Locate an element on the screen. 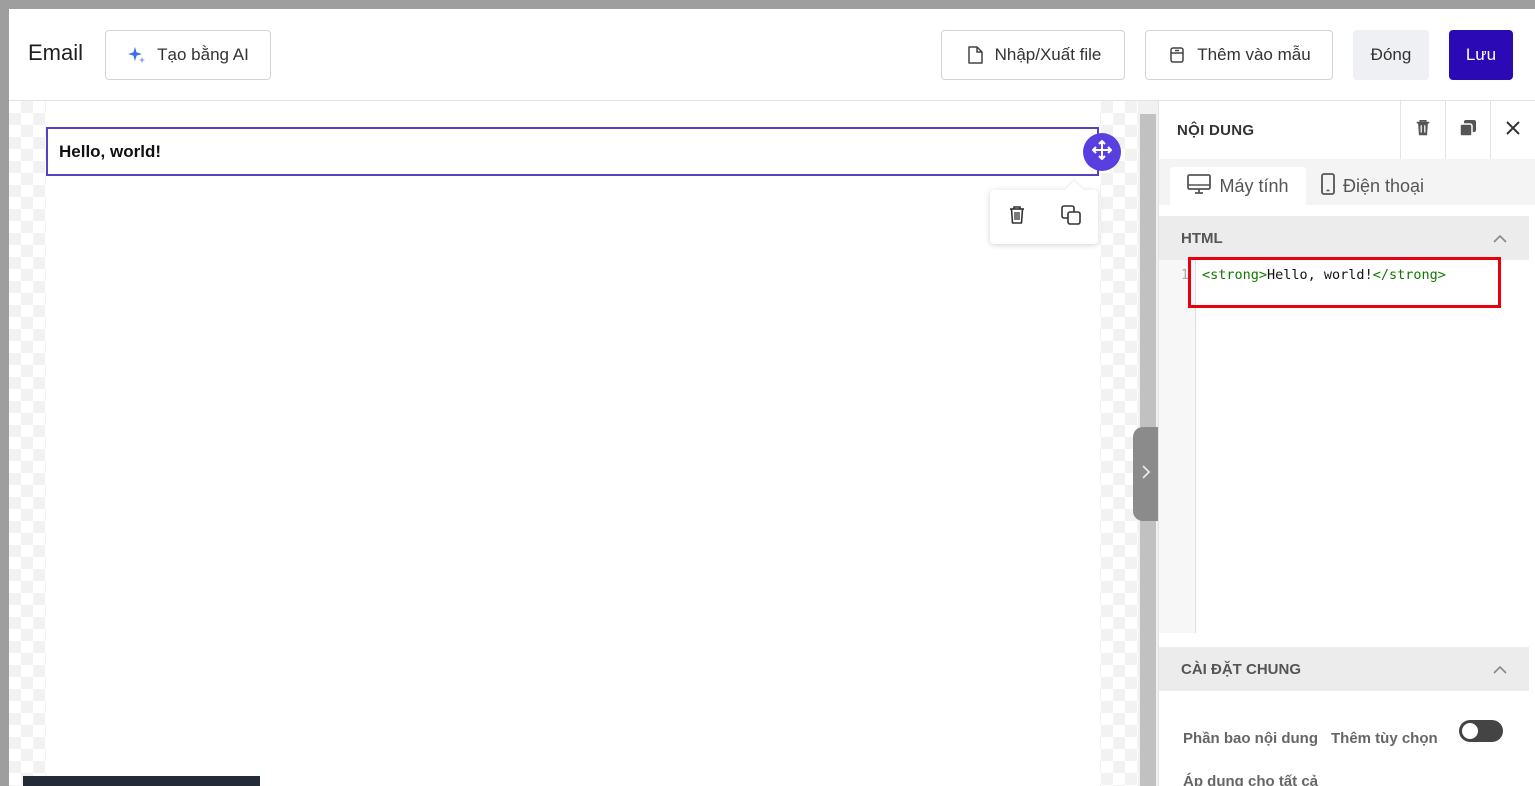 Image resolution: width=1535 pixels, height=786 pixels. tab-mobile: Điện thoại is located at coordinates (1386, 186).